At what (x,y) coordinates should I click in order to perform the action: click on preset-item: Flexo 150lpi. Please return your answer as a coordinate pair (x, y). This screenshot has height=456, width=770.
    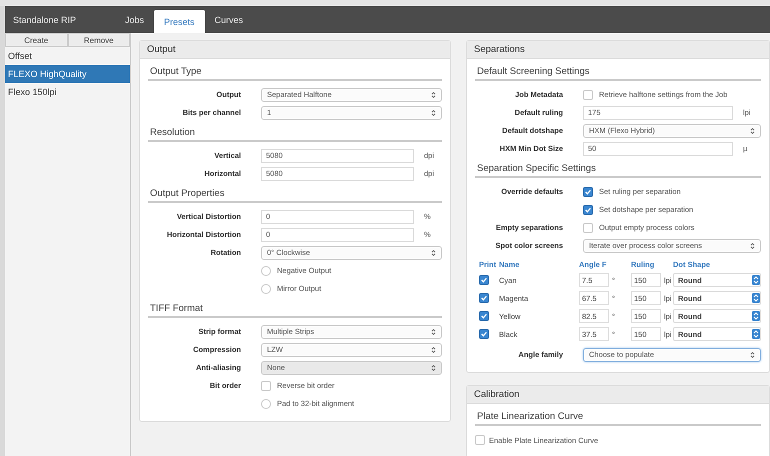
    Looking at the image, I should click on (67, 92).